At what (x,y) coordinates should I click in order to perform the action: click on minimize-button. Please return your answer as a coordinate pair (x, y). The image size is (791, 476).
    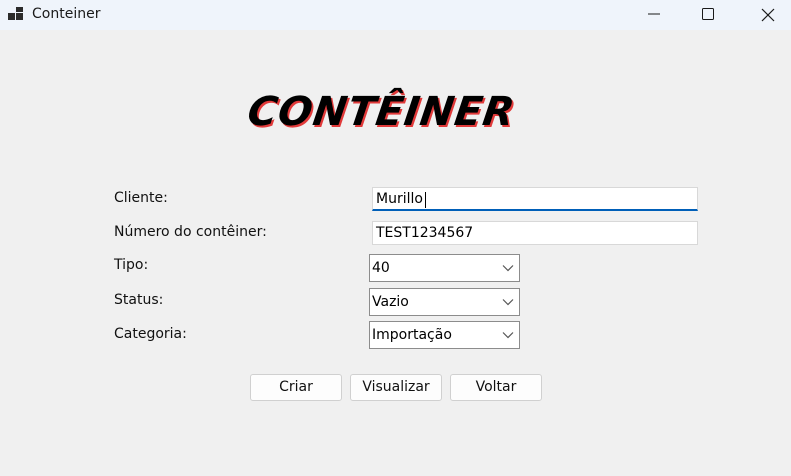
    Looking at the image, I should click on (654, 15).